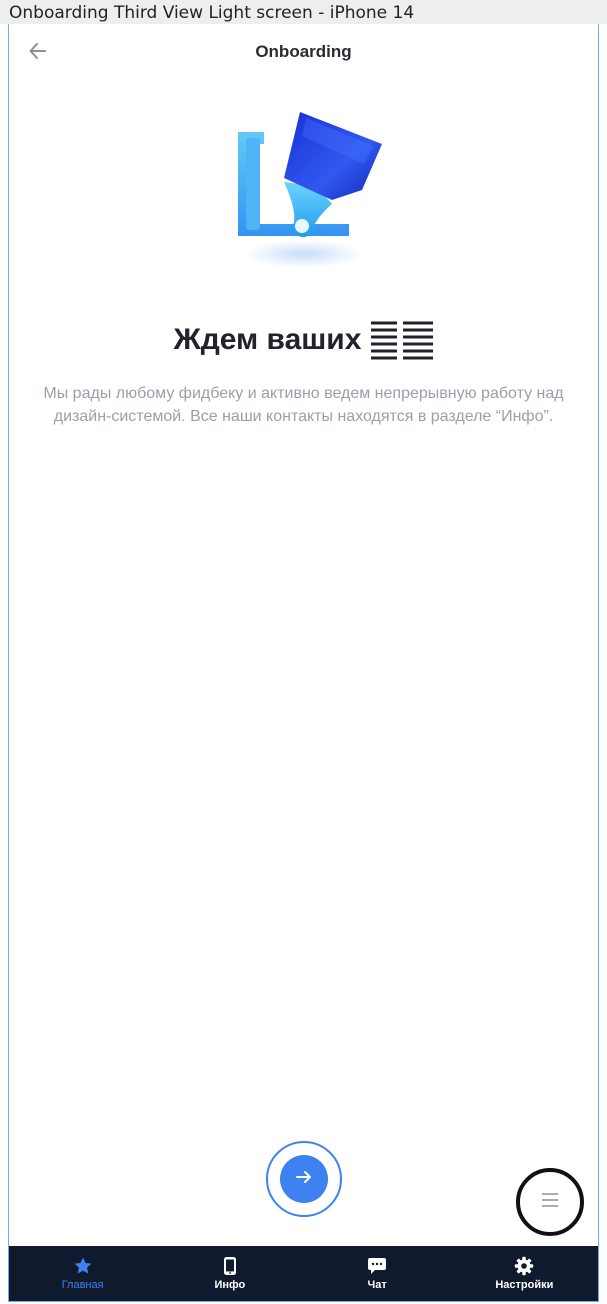 This screenshot has height=1304, width=607. What do you see at coordinates (230, 1266) in the screenshot?
I see `phone-icon` at bounding box center [230, 1266].